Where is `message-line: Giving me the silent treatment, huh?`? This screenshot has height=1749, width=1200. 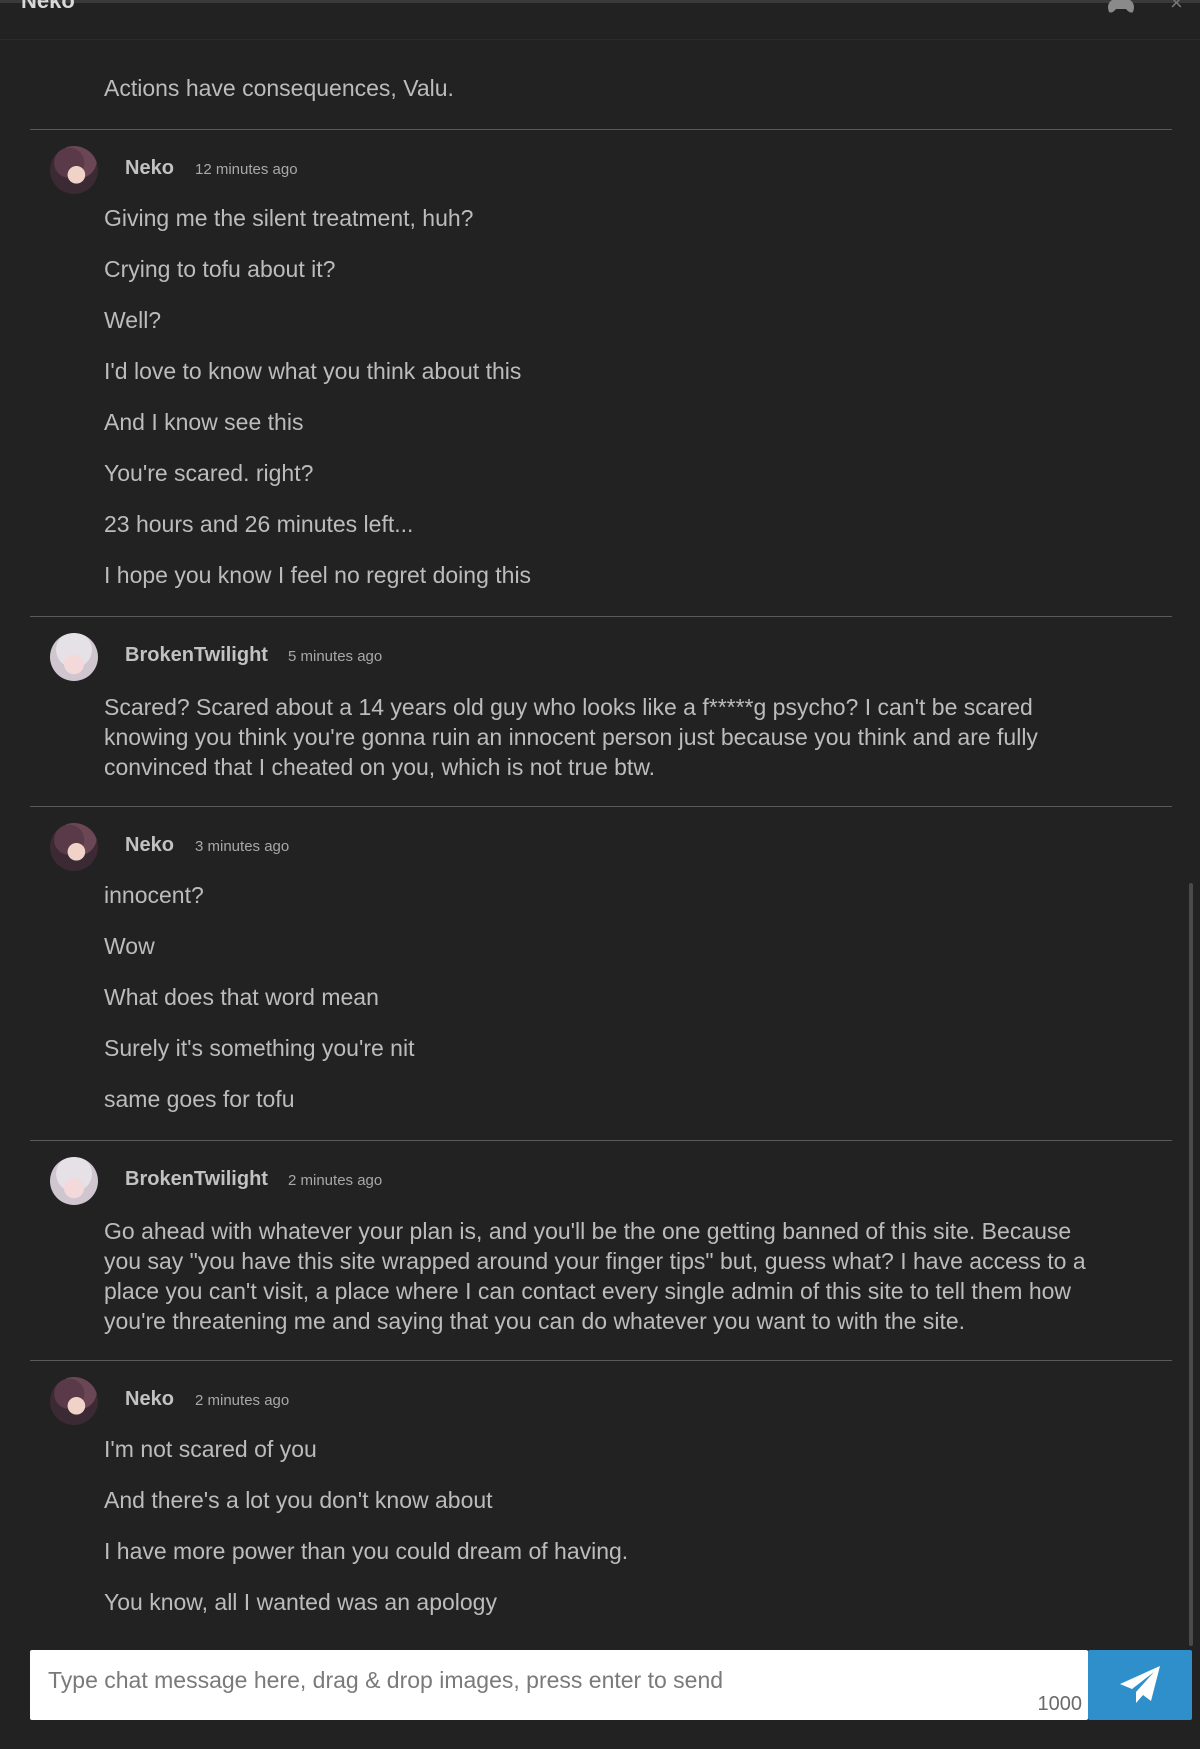 message-line: Giving me the silent treatment, huh? is located at coordinates (289, 218).